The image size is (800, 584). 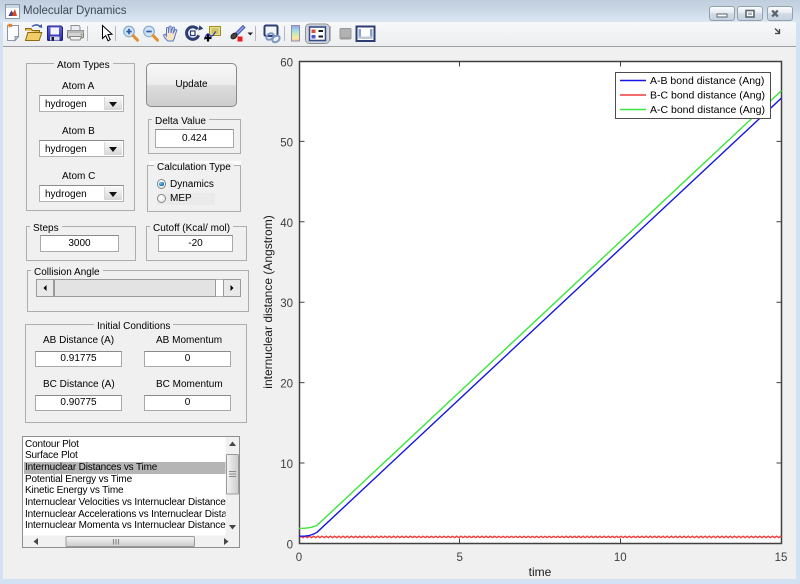 What do you see at coordinates (286, 64) in the screenshot?
I see `svg-text: 60` at bounding box center [286, 64].